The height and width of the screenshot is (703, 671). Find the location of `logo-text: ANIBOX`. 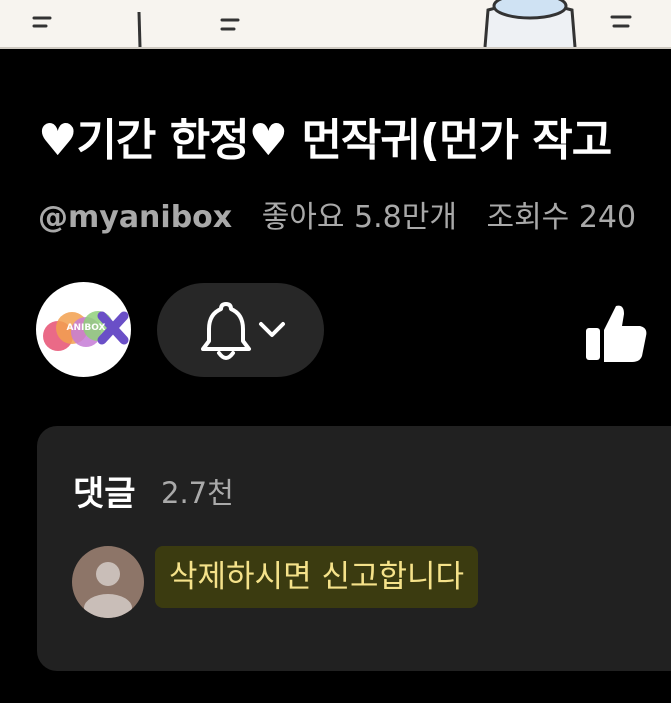

logo-text: ANIBOX is located at coordinates (86, 328).